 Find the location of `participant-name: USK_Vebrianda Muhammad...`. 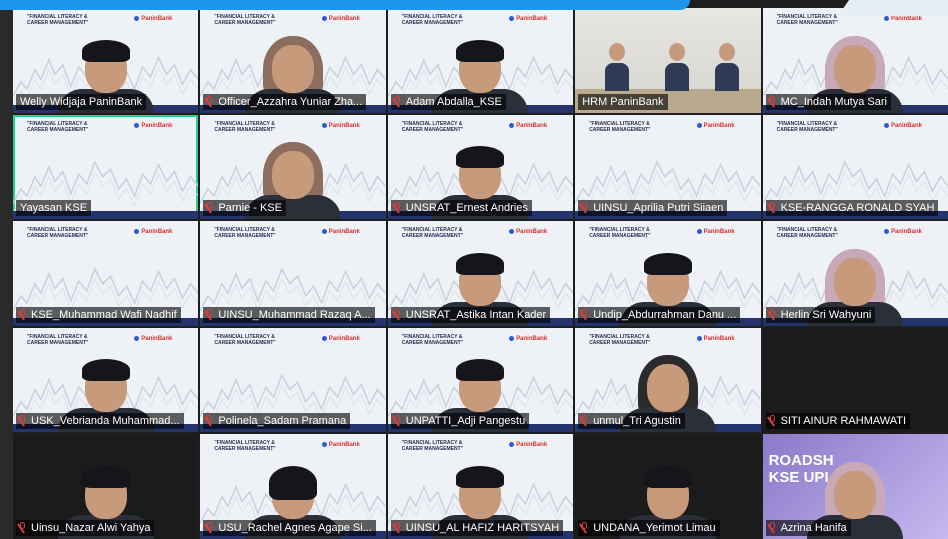

participant-name: USK_Vebrianda Muhammad... is located at coordinates (105, 421).